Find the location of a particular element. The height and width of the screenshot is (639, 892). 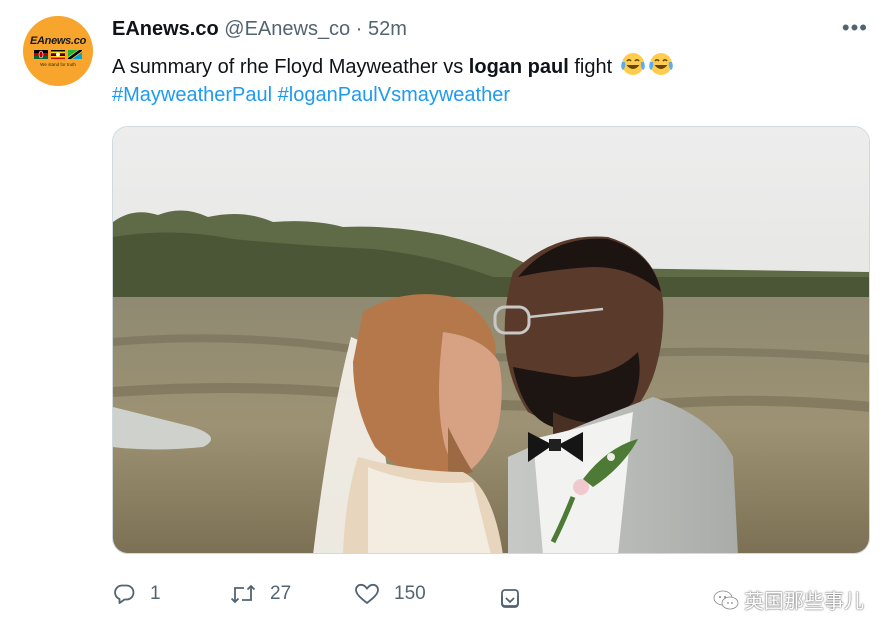

tweet-text-prefix: A summary of rhe Floyd Mayweather vs is located at coordinates (290, 67).